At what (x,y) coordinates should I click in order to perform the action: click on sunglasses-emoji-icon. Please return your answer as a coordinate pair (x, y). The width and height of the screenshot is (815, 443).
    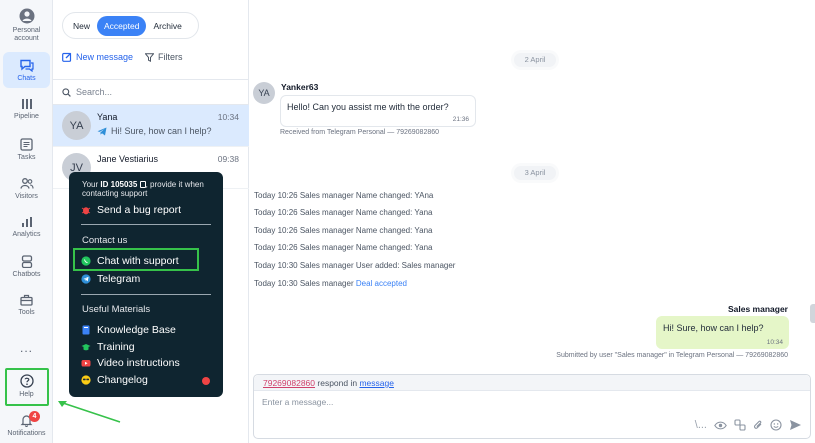
    Looking at the image, I should click on (86, 380).